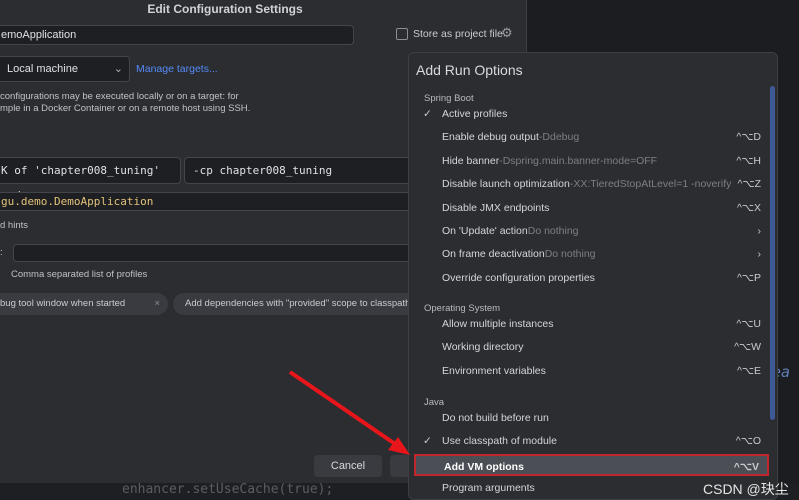 The height and width of the screenshot is (500, 799). I want to click on arrow-shaft, so click(344, 409).